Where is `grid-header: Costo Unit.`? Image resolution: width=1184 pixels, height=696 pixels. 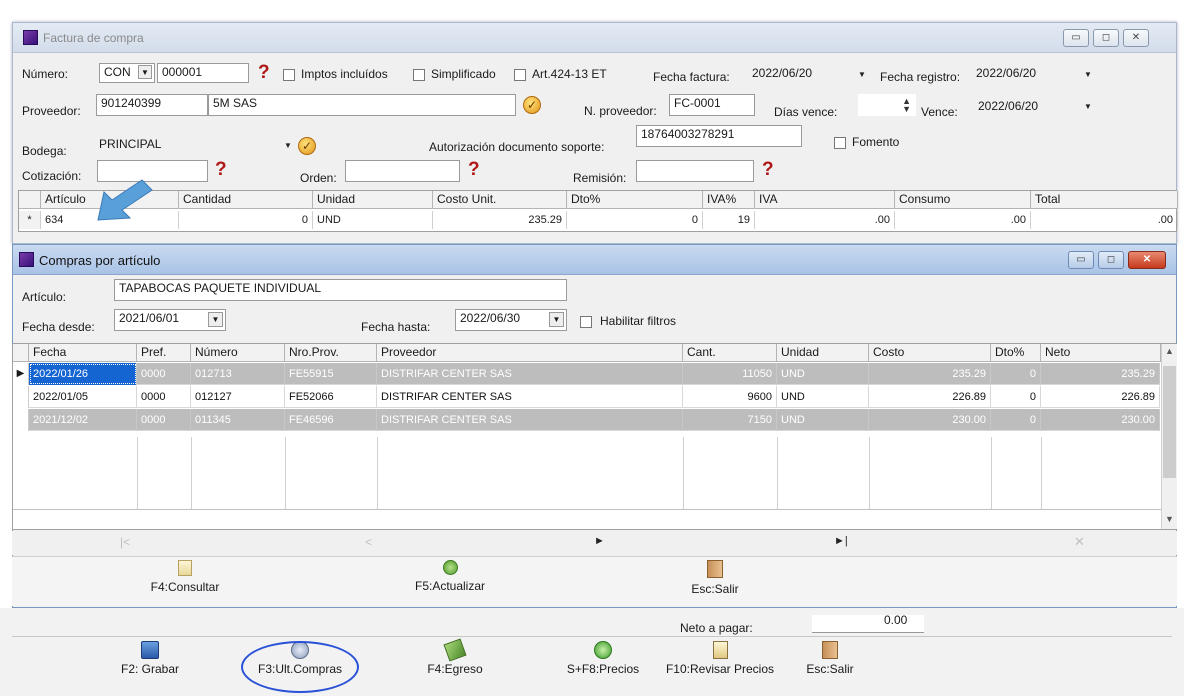 grid-header: Costo Unit. is located at coordinates (500, 200).